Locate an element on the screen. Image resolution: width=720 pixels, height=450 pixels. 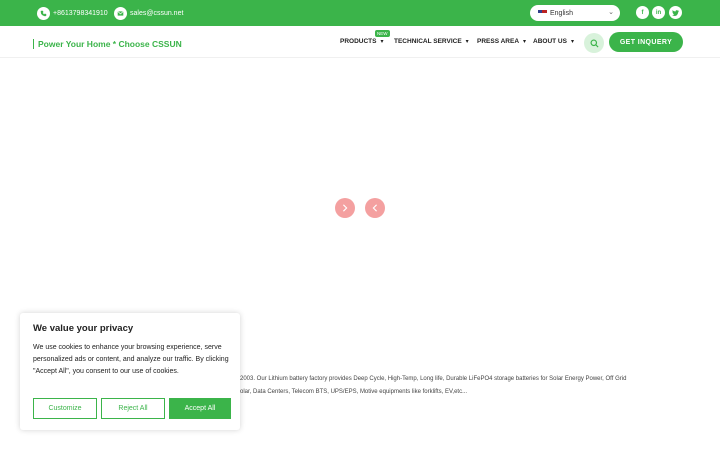
language-selector: English ⌄ is located at coordinates (575, 13).